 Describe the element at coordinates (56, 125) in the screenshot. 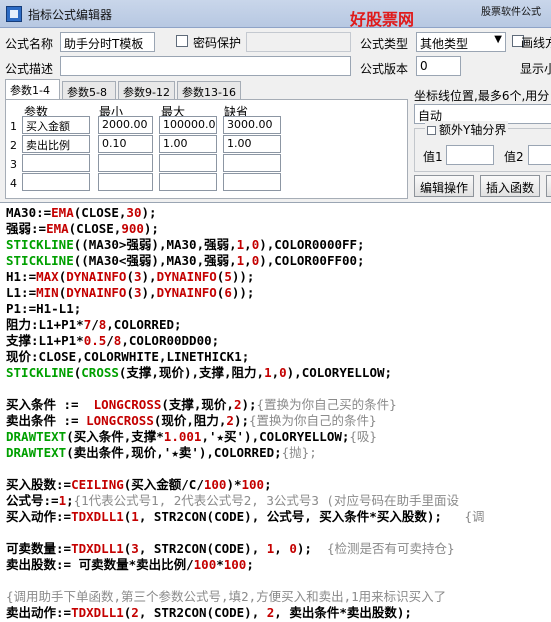

I see `param-name-cell: 买入金额` at that location.